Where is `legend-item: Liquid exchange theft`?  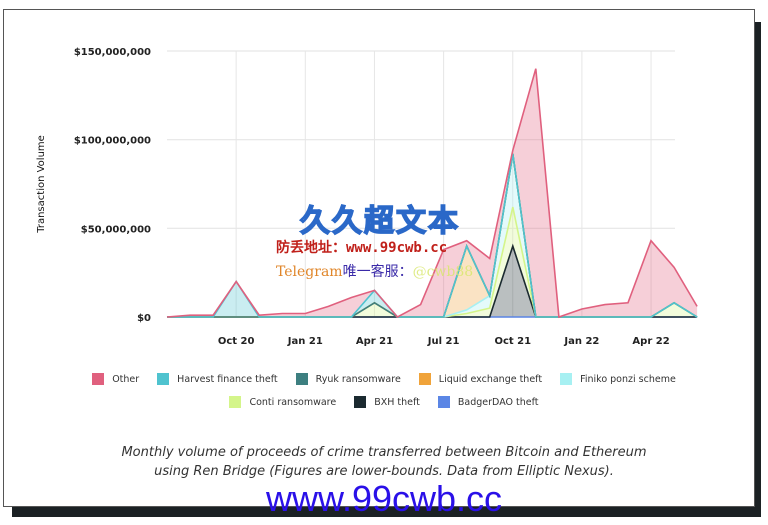
legend-item: Liquid exchange theft is located at coordinates (480, 379).